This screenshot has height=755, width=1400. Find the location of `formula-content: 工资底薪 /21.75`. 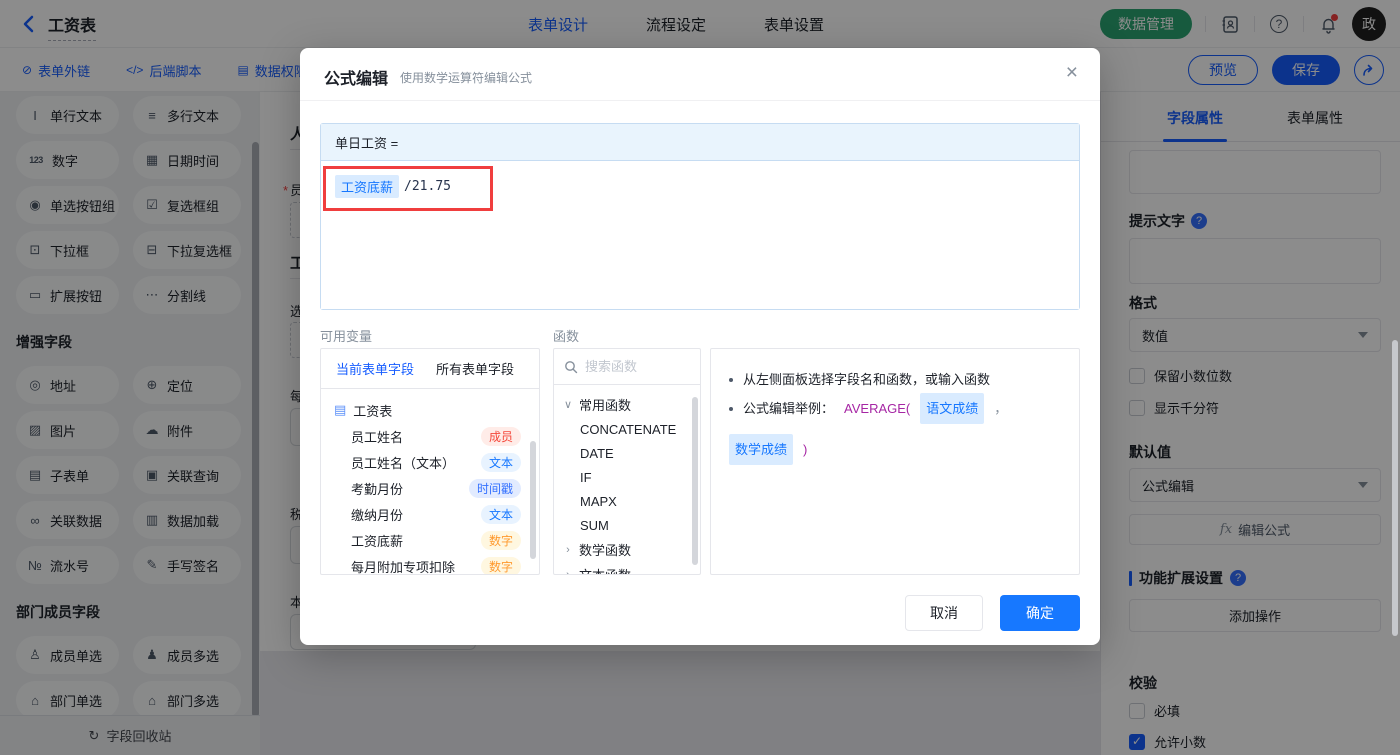

formula-content: 工资底薪 /21.75 is located at coordinates (393, 186).